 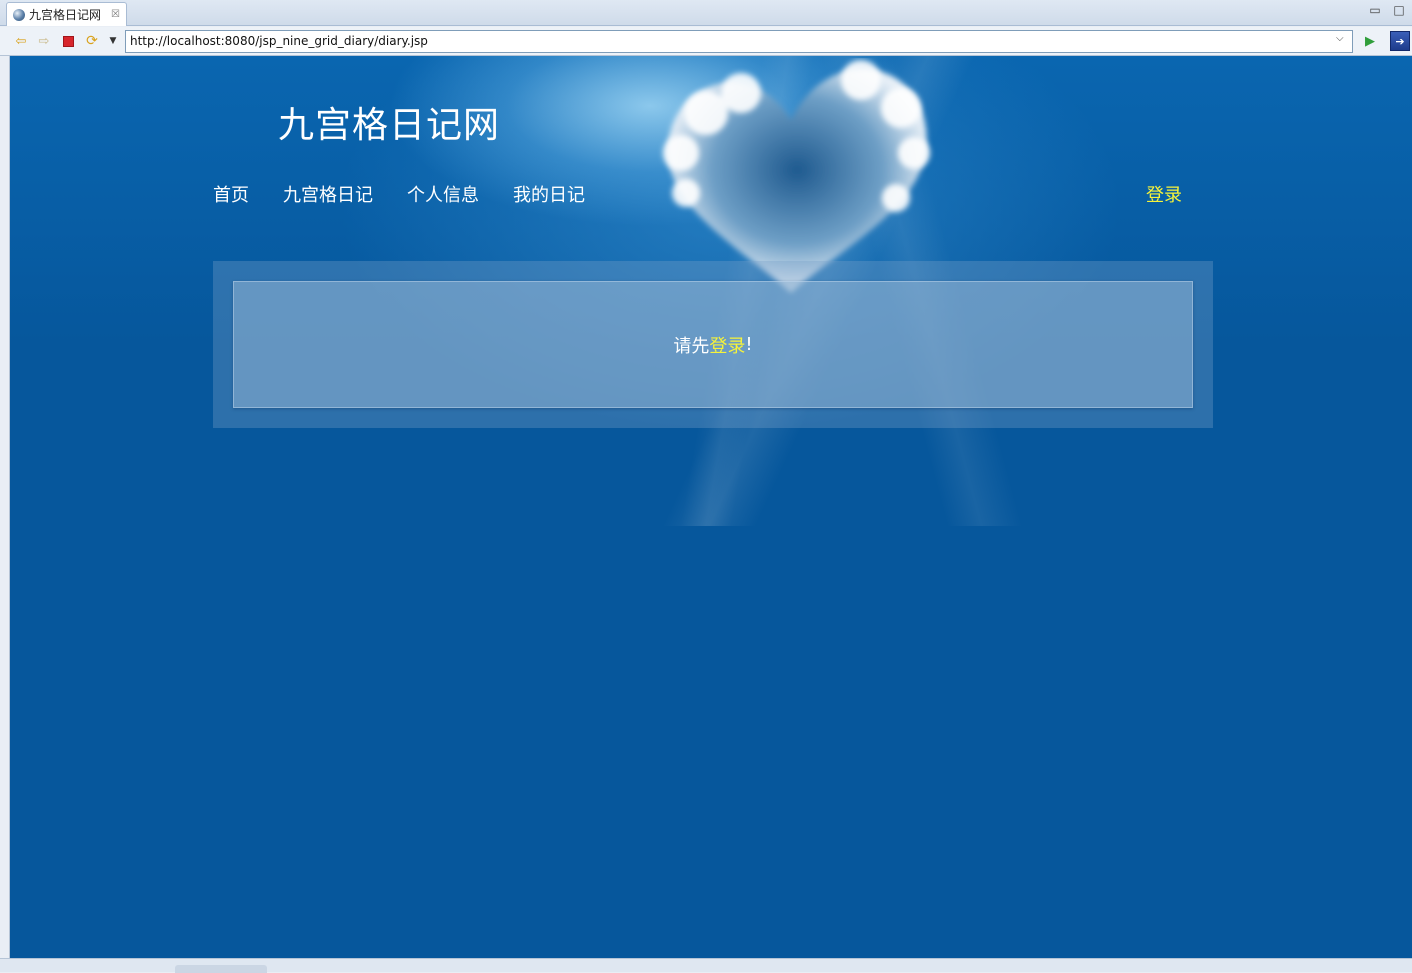 I want to click on notice-panel: 请先 登录!, so click(x=713, y=344).